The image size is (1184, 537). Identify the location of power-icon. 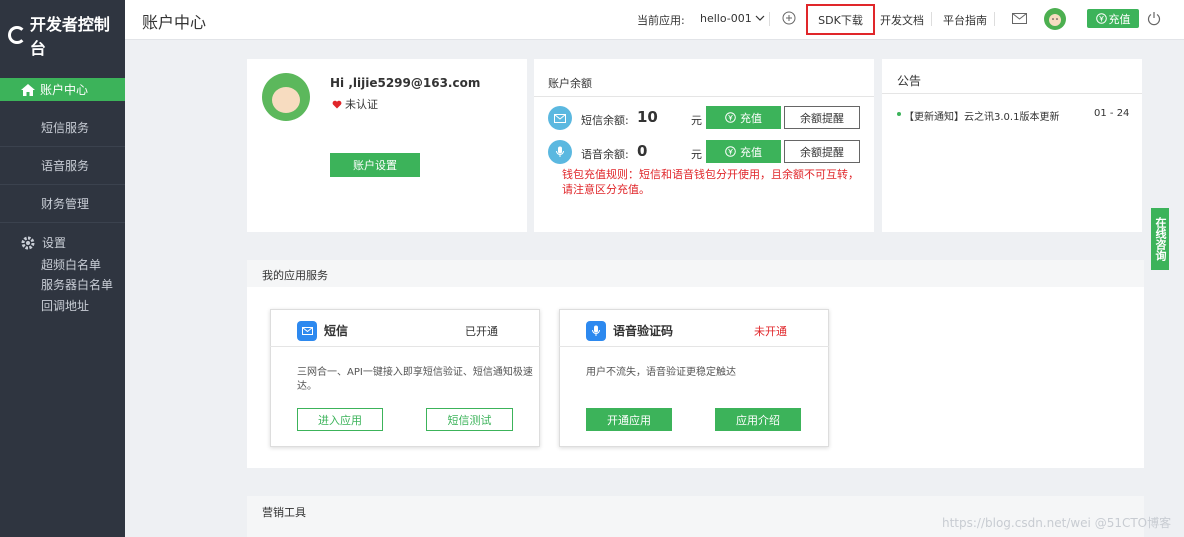
(1154, 18).